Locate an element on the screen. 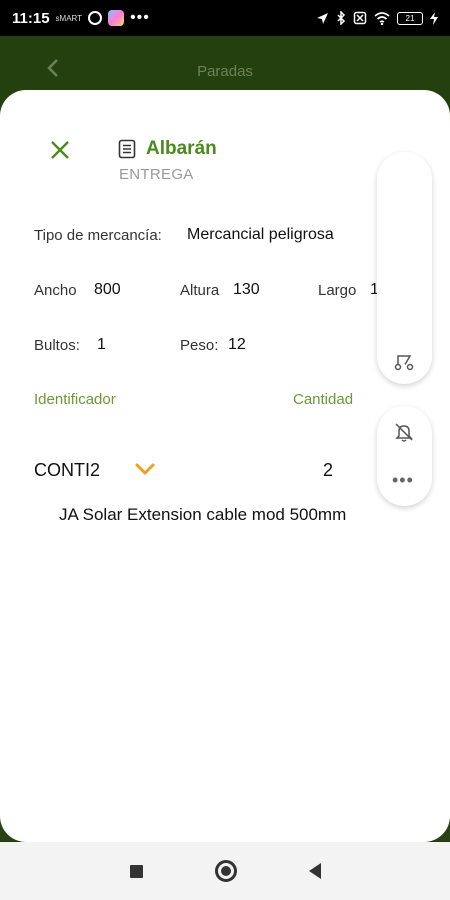 The height and width of the screenshot is (900, 450). item-description: JA Solar Extension cable mod 500mm is located at coordinates (203, 514).